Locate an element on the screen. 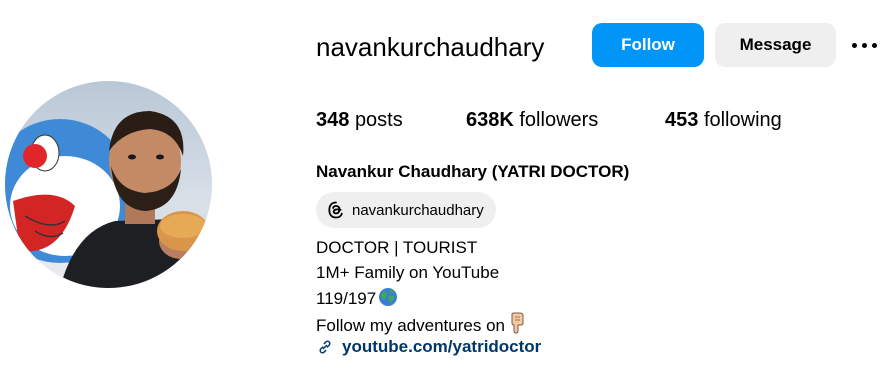 This screenshot has height=374, width=886. following-count: 453 is located at coordinates (682, 120).